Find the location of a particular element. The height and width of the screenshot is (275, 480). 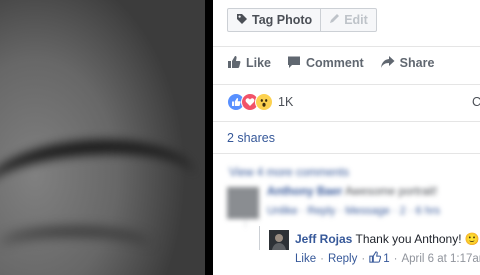

shares-link: 2 shares is located at coordinates (251, 138).